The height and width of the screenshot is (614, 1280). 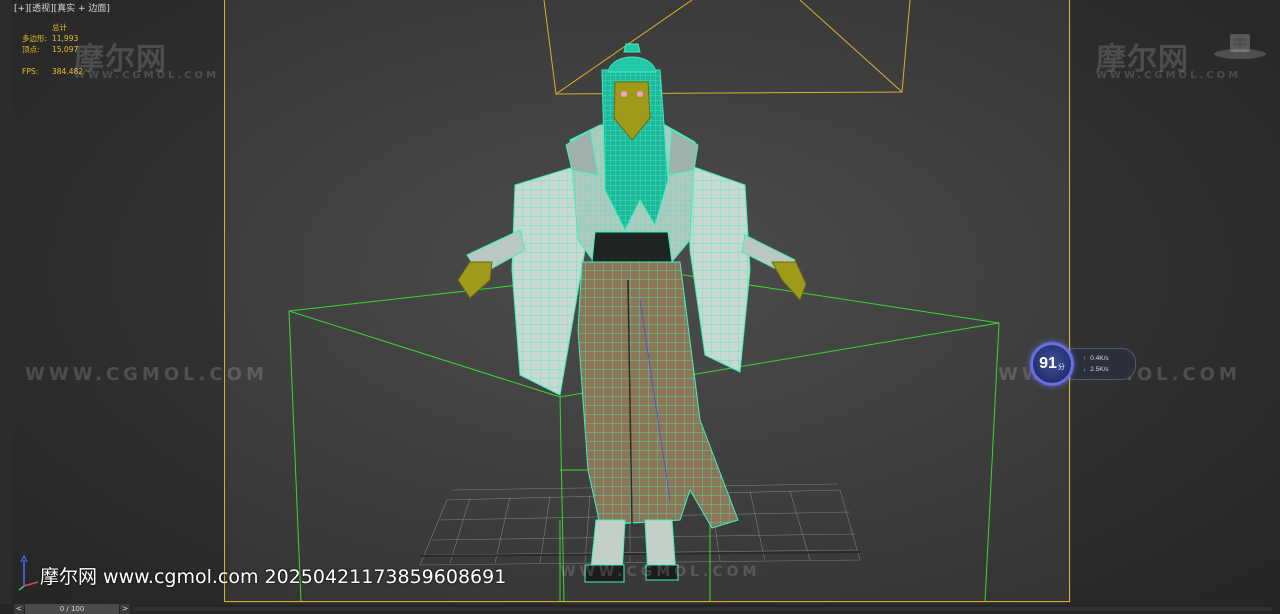 What do you see at coordinates (1085, 358) in the screenshot?
I see `upload-arrow-icon: ↑` at bounding box center [1085, 358].